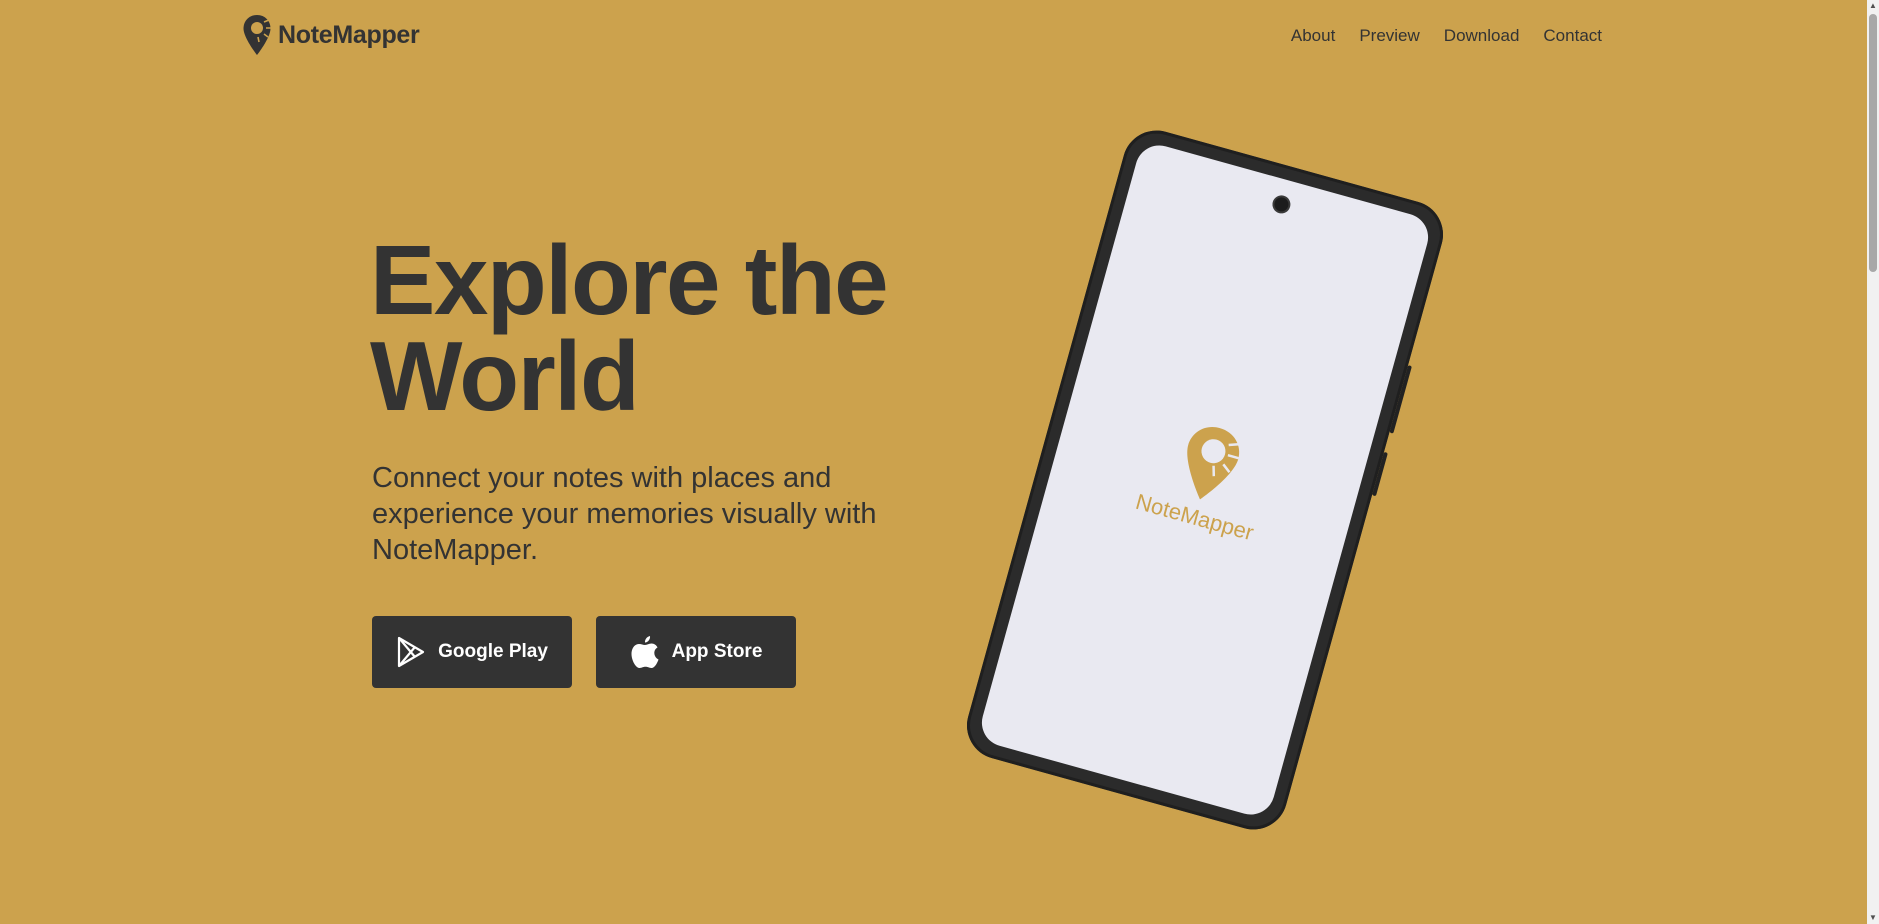  I want to click on phone-camera, so click(1281, 204).